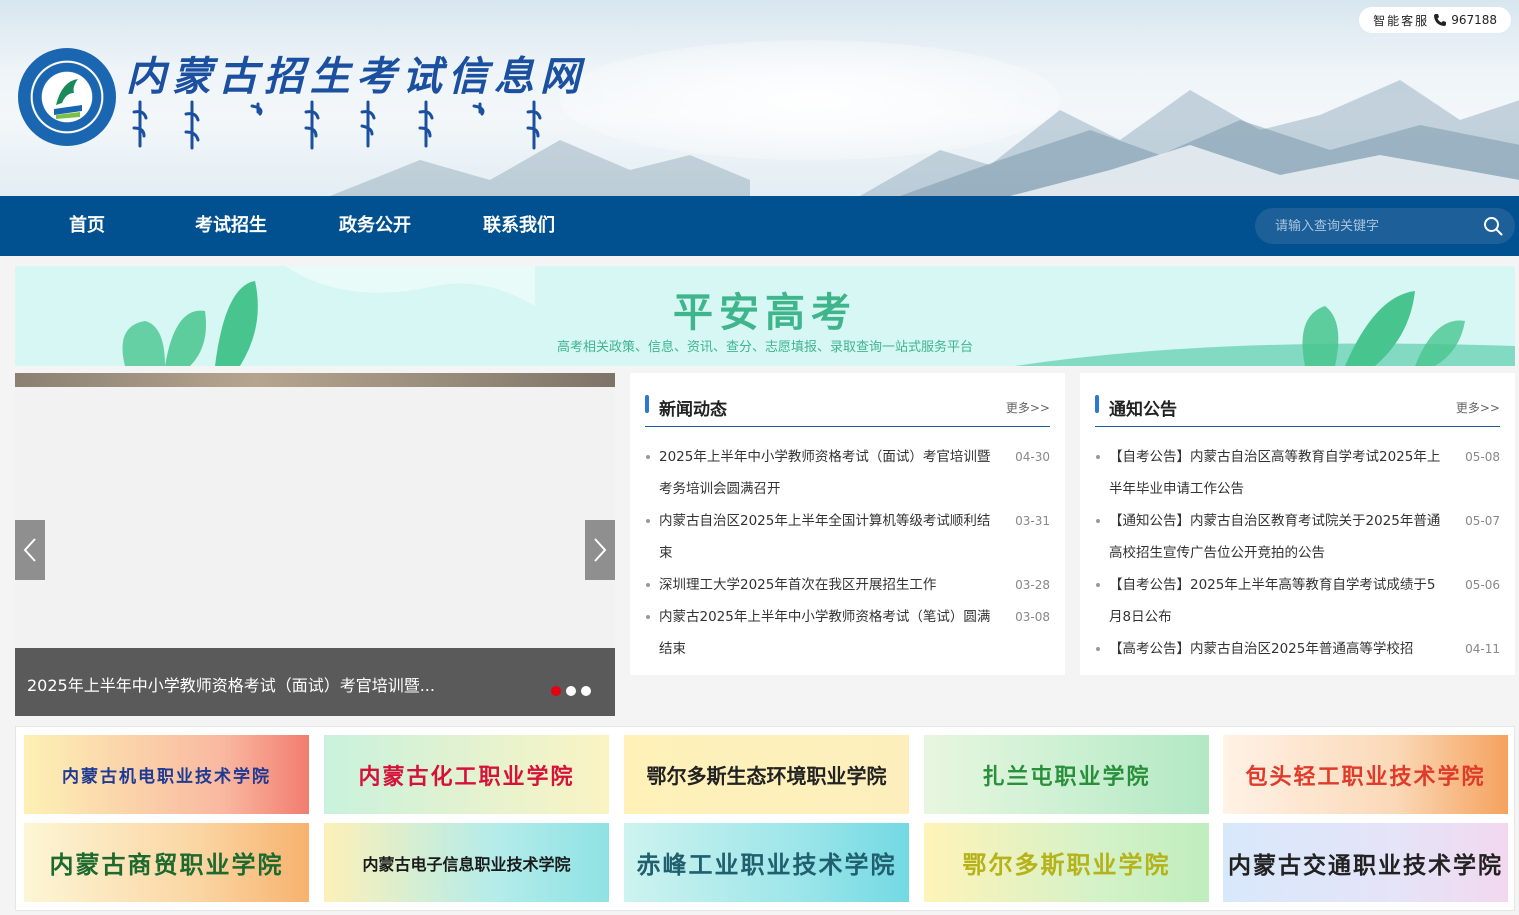 This screenshot has width=1519, height=915. Describe the element at coordinates (1482, 585) in the screenshot. I see `notice-item-date: 05-06` at that location.